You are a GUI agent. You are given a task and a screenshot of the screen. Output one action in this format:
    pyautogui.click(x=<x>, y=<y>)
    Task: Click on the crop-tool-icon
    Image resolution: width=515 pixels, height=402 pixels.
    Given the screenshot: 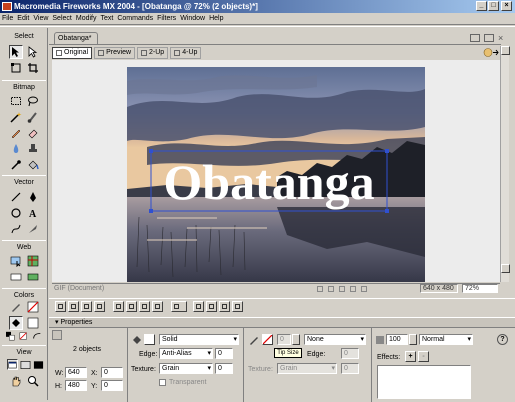 What is the action you would take?
    pyautogui.click(x=33, y=68)
    